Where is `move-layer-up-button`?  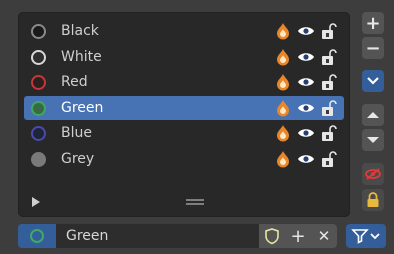
move-layer-up-button is located at coordinates (373, 115).